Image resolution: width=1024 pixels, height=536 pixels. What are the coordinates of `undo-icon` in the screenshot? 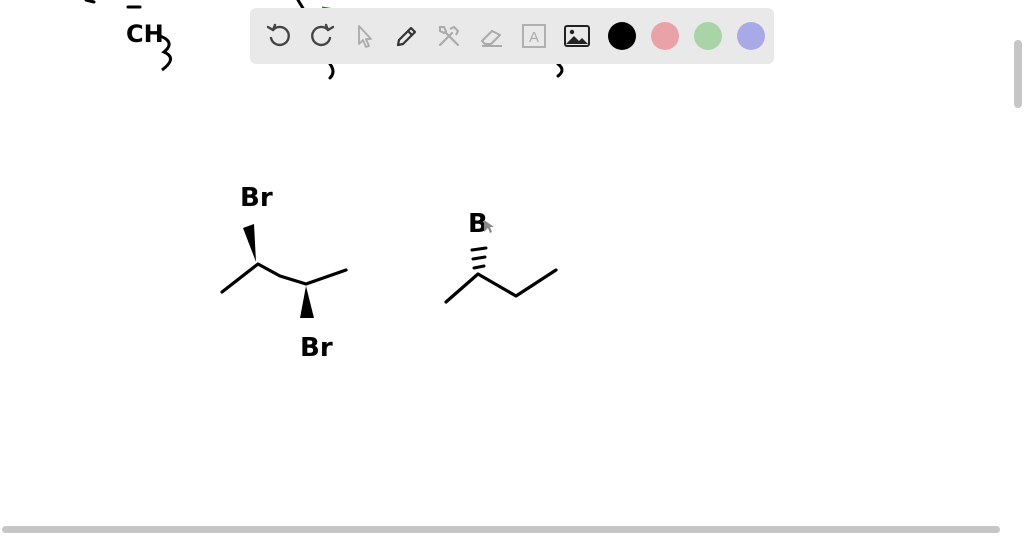 It's located at (278, 35).